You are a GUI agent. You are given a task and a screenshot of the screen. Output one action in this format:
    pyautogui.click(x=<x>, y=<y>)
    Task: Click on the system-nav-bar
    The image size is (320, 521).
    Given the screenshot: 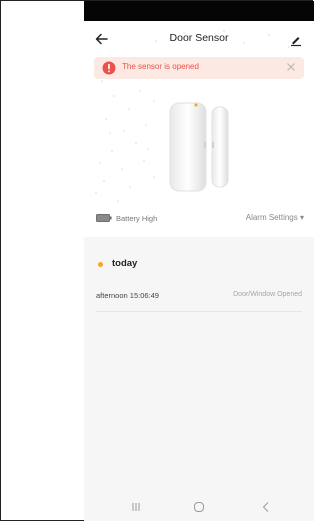 What is the action you would take?
    pyautogui.click(x=199, y=506)
    